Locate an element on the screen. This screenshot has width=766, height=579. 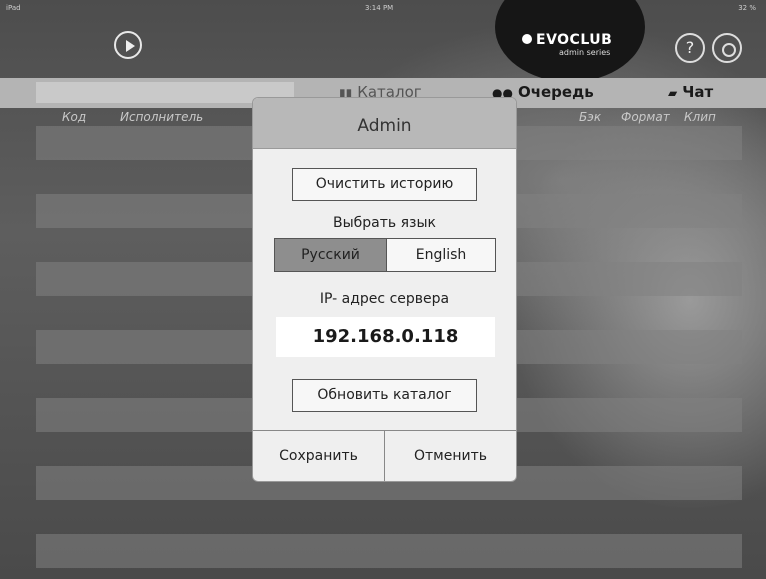
cancel-button: Отменить is located at coordinates (450, 456).